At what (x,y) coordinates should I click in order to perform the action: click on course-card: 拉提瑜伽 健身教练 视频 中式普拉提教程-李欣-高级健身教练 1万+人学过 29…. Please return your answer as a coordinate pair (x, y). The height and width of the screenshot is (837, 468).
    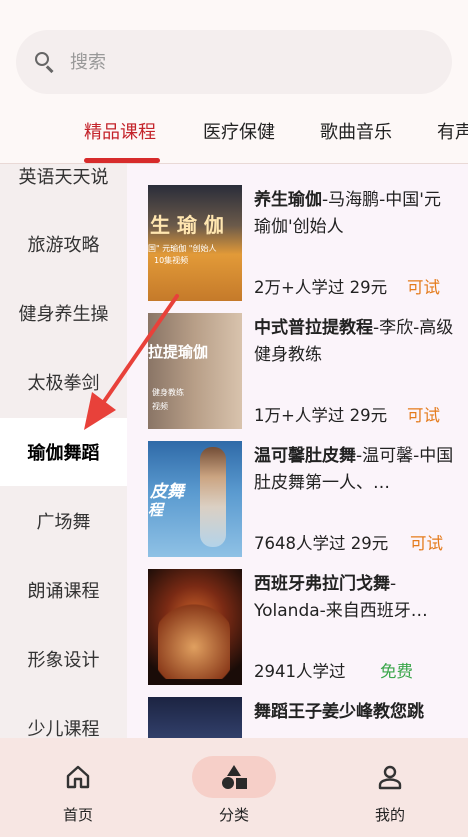
    Looking at the image, I should click on (308, 372).